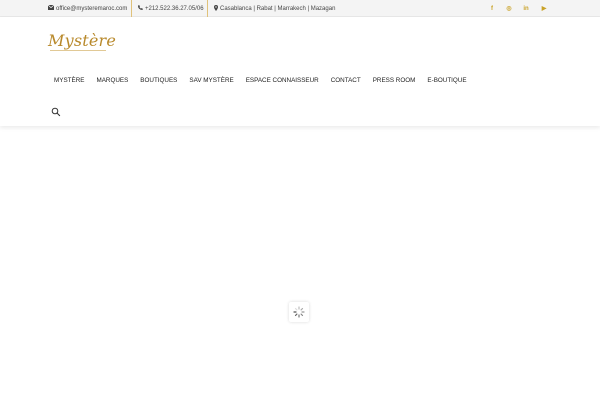 The height and width of the screenshot is (400, 600). I want to click on nav-item-espace-connaisseur: ESPACE CONNAISSEUR, so click(282, 80).